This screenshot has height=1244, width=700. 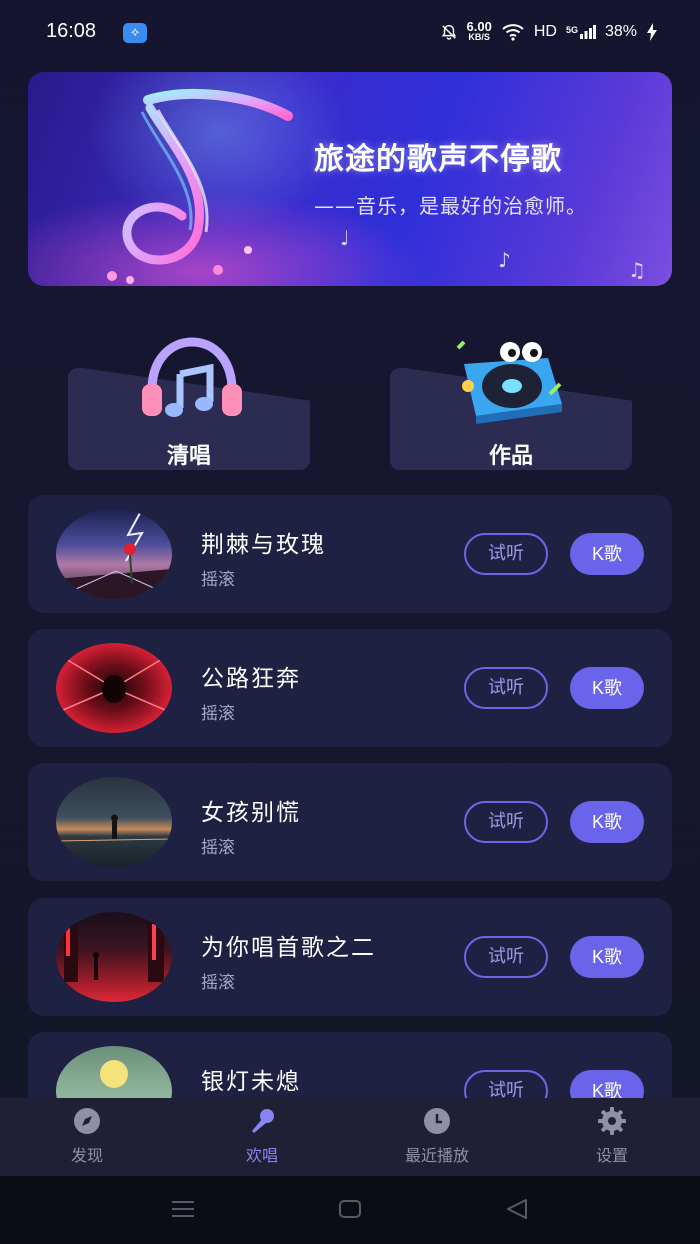 I want to click on compass-icon, so click(x=87, y=1121).